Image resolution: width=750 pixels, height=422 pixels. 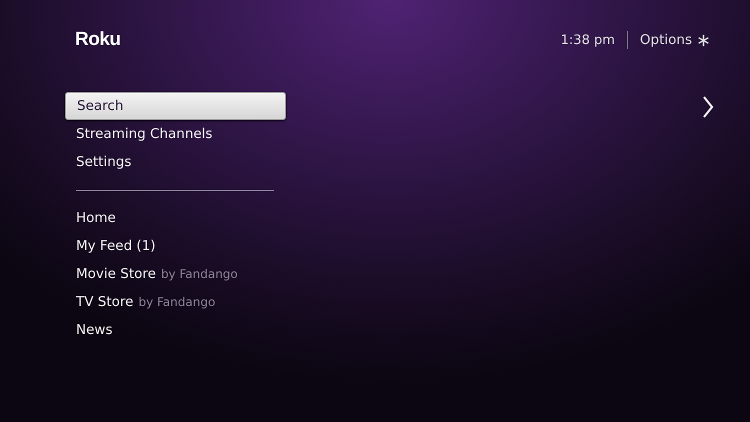 I want to click on menu-item: Search, so click(x=175, y=106).